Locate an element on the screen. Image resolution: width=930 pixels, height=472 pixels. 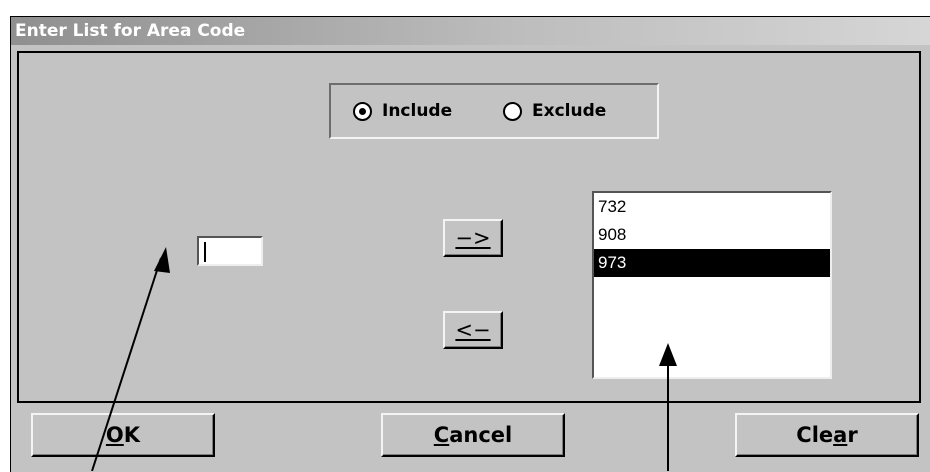
right-arrow-icon: −> is located at coordinates (473, 238).